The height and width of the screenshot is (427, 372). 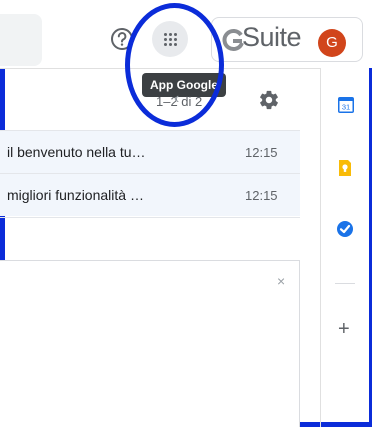 I want to click on side-panel-divider, so click(x=320, y=247).